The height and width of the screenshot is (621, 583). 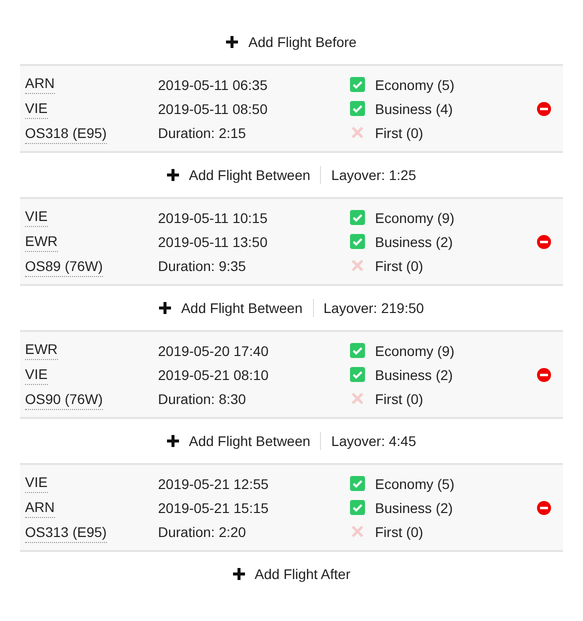 What do you see at coordinates (202, 266) in the screenshot?
I see `duration-text: Duration: 9:35` at bounding box center [202, 266].